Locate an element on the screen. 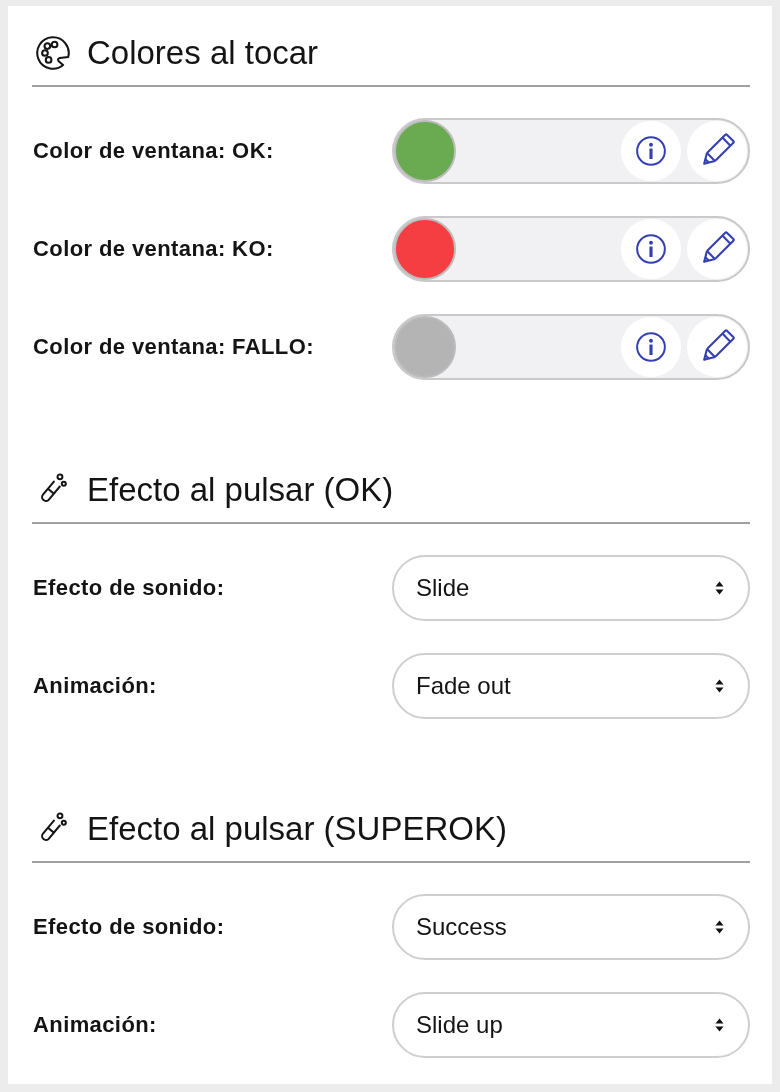 The image size is (780, 1092). field-label: Color de ventana: OK: is located at coordinates (153, 151).